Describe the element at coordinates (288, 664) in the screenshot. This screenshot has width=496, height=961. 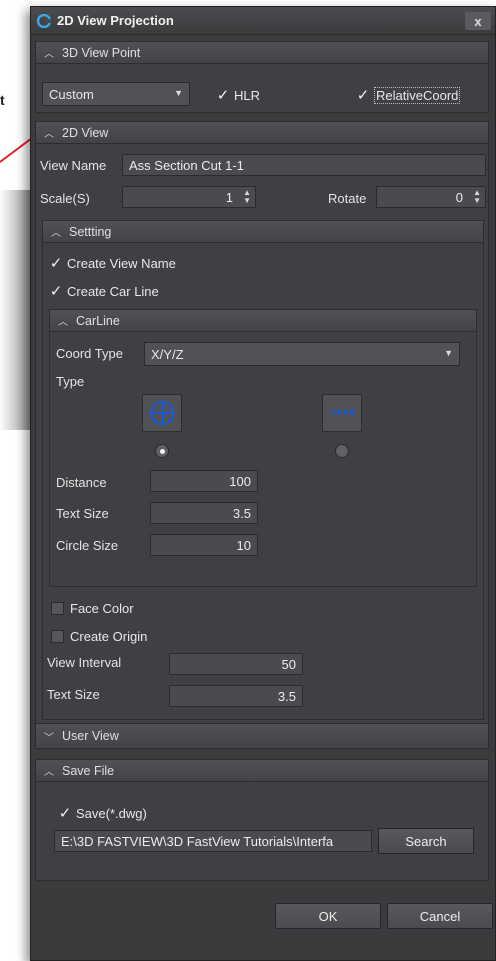
I see `view-interval-value: 50` at that location.